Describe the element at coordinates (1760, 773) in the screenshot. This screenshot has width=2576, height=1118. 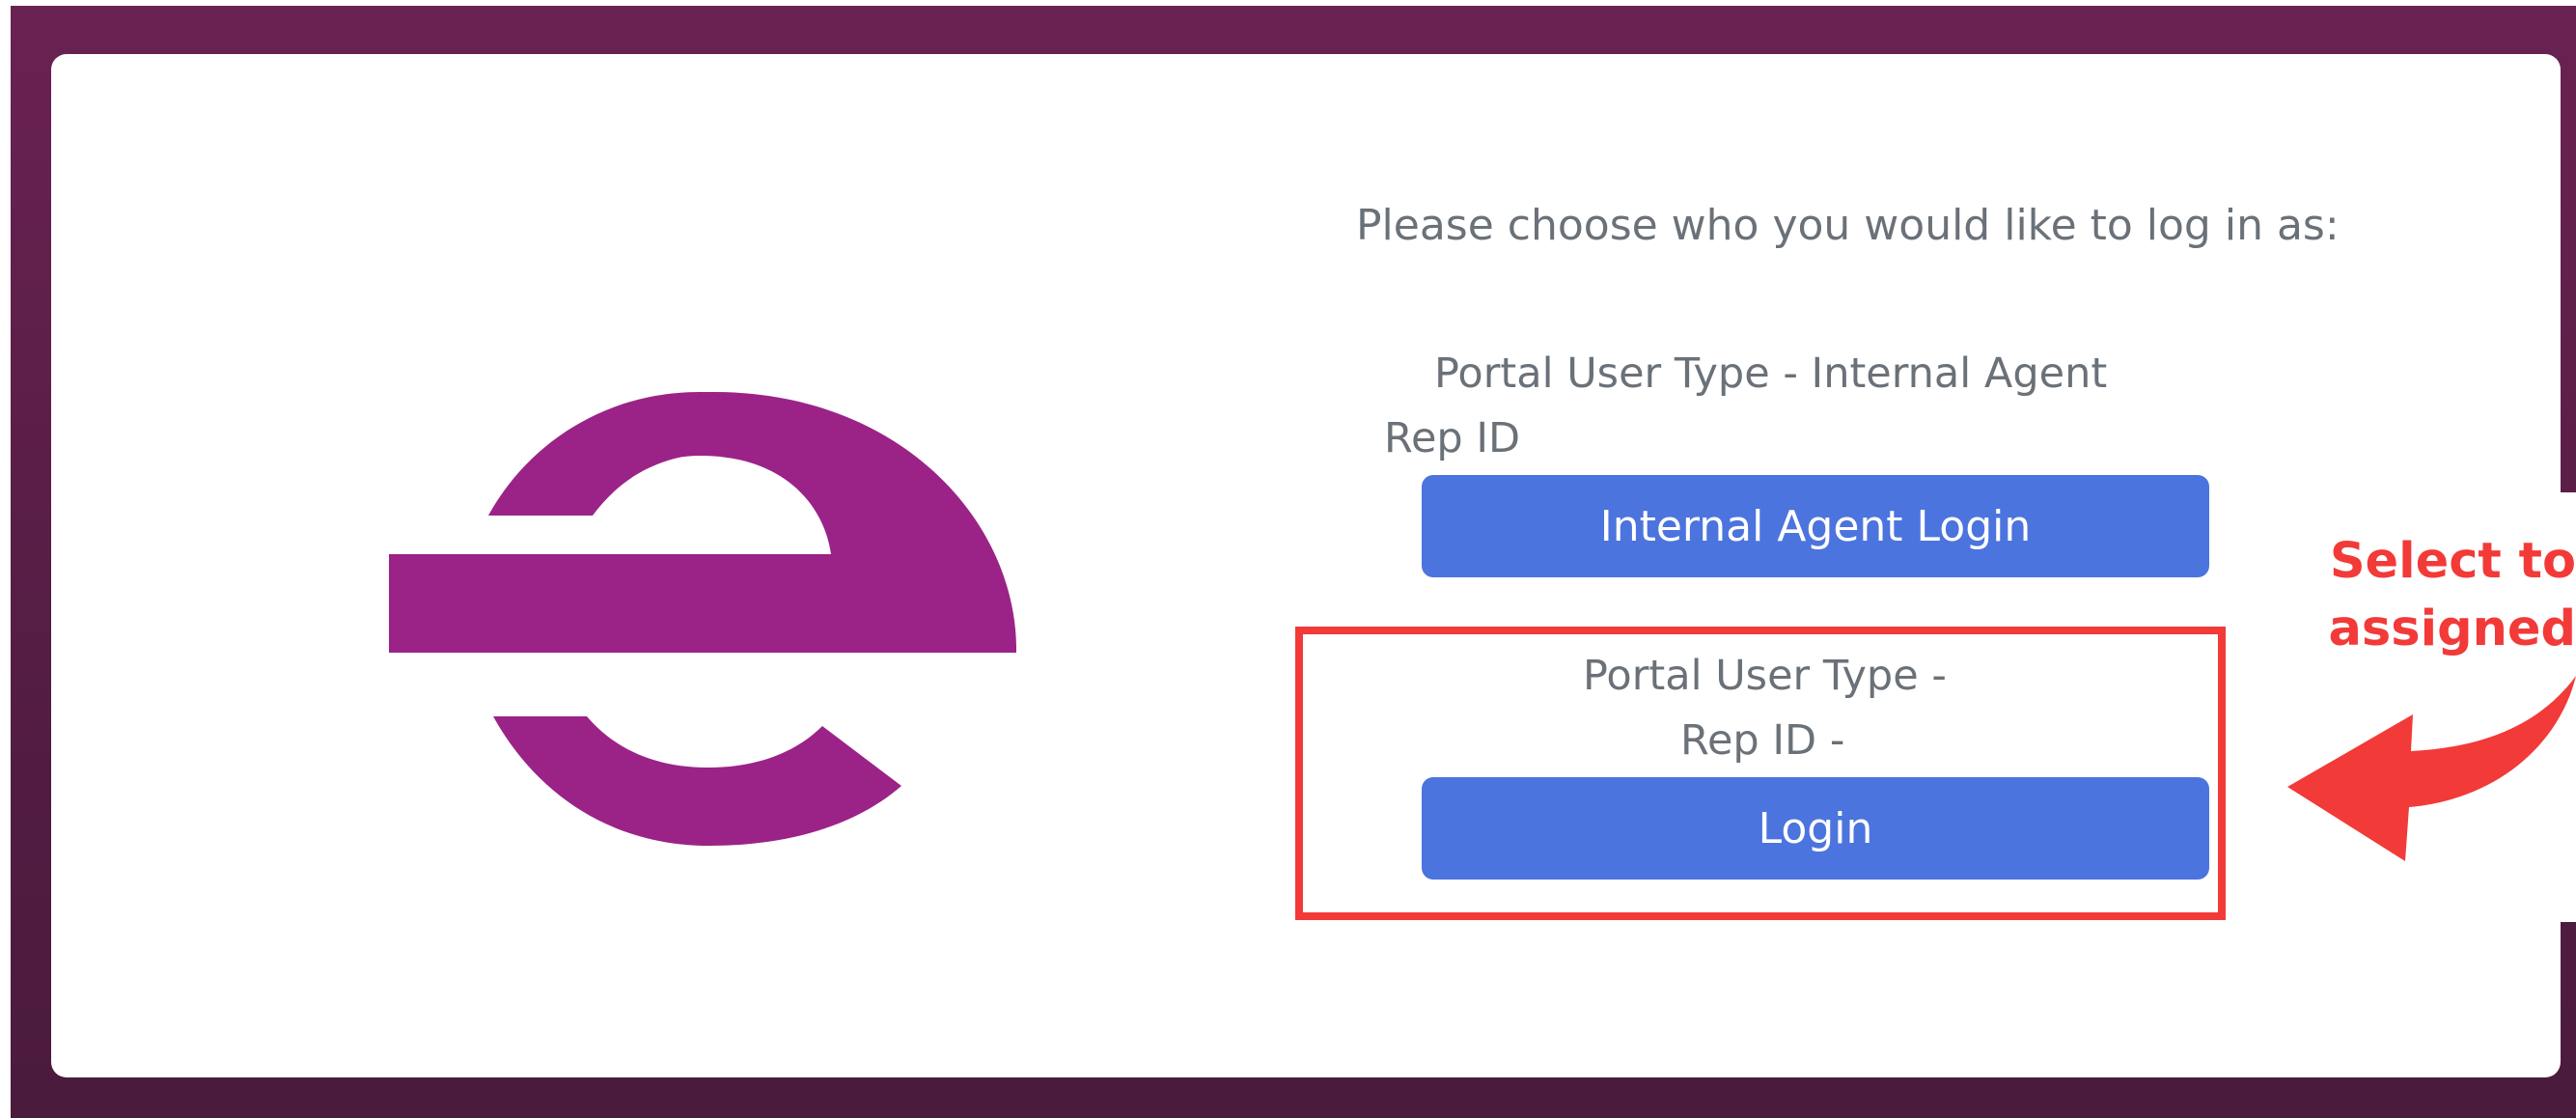
I see `login-highlight-box` at that location.